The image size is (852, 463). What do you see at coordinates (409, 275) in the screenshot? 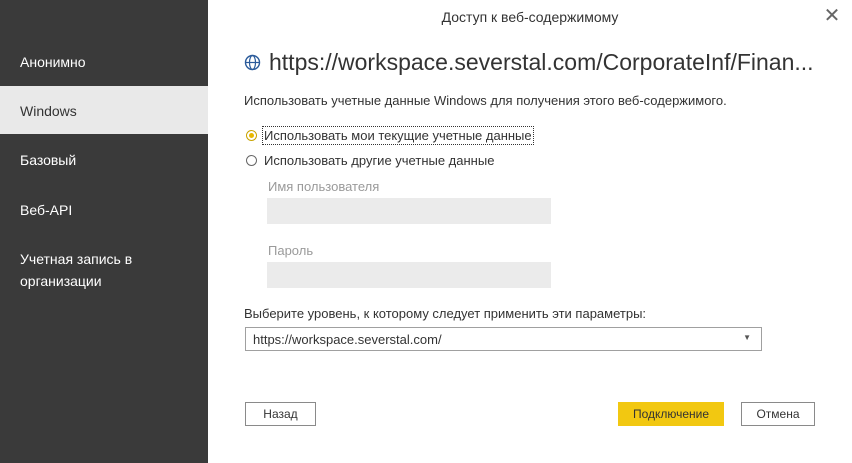
I see `password-field` at bounding box center [409, 275].